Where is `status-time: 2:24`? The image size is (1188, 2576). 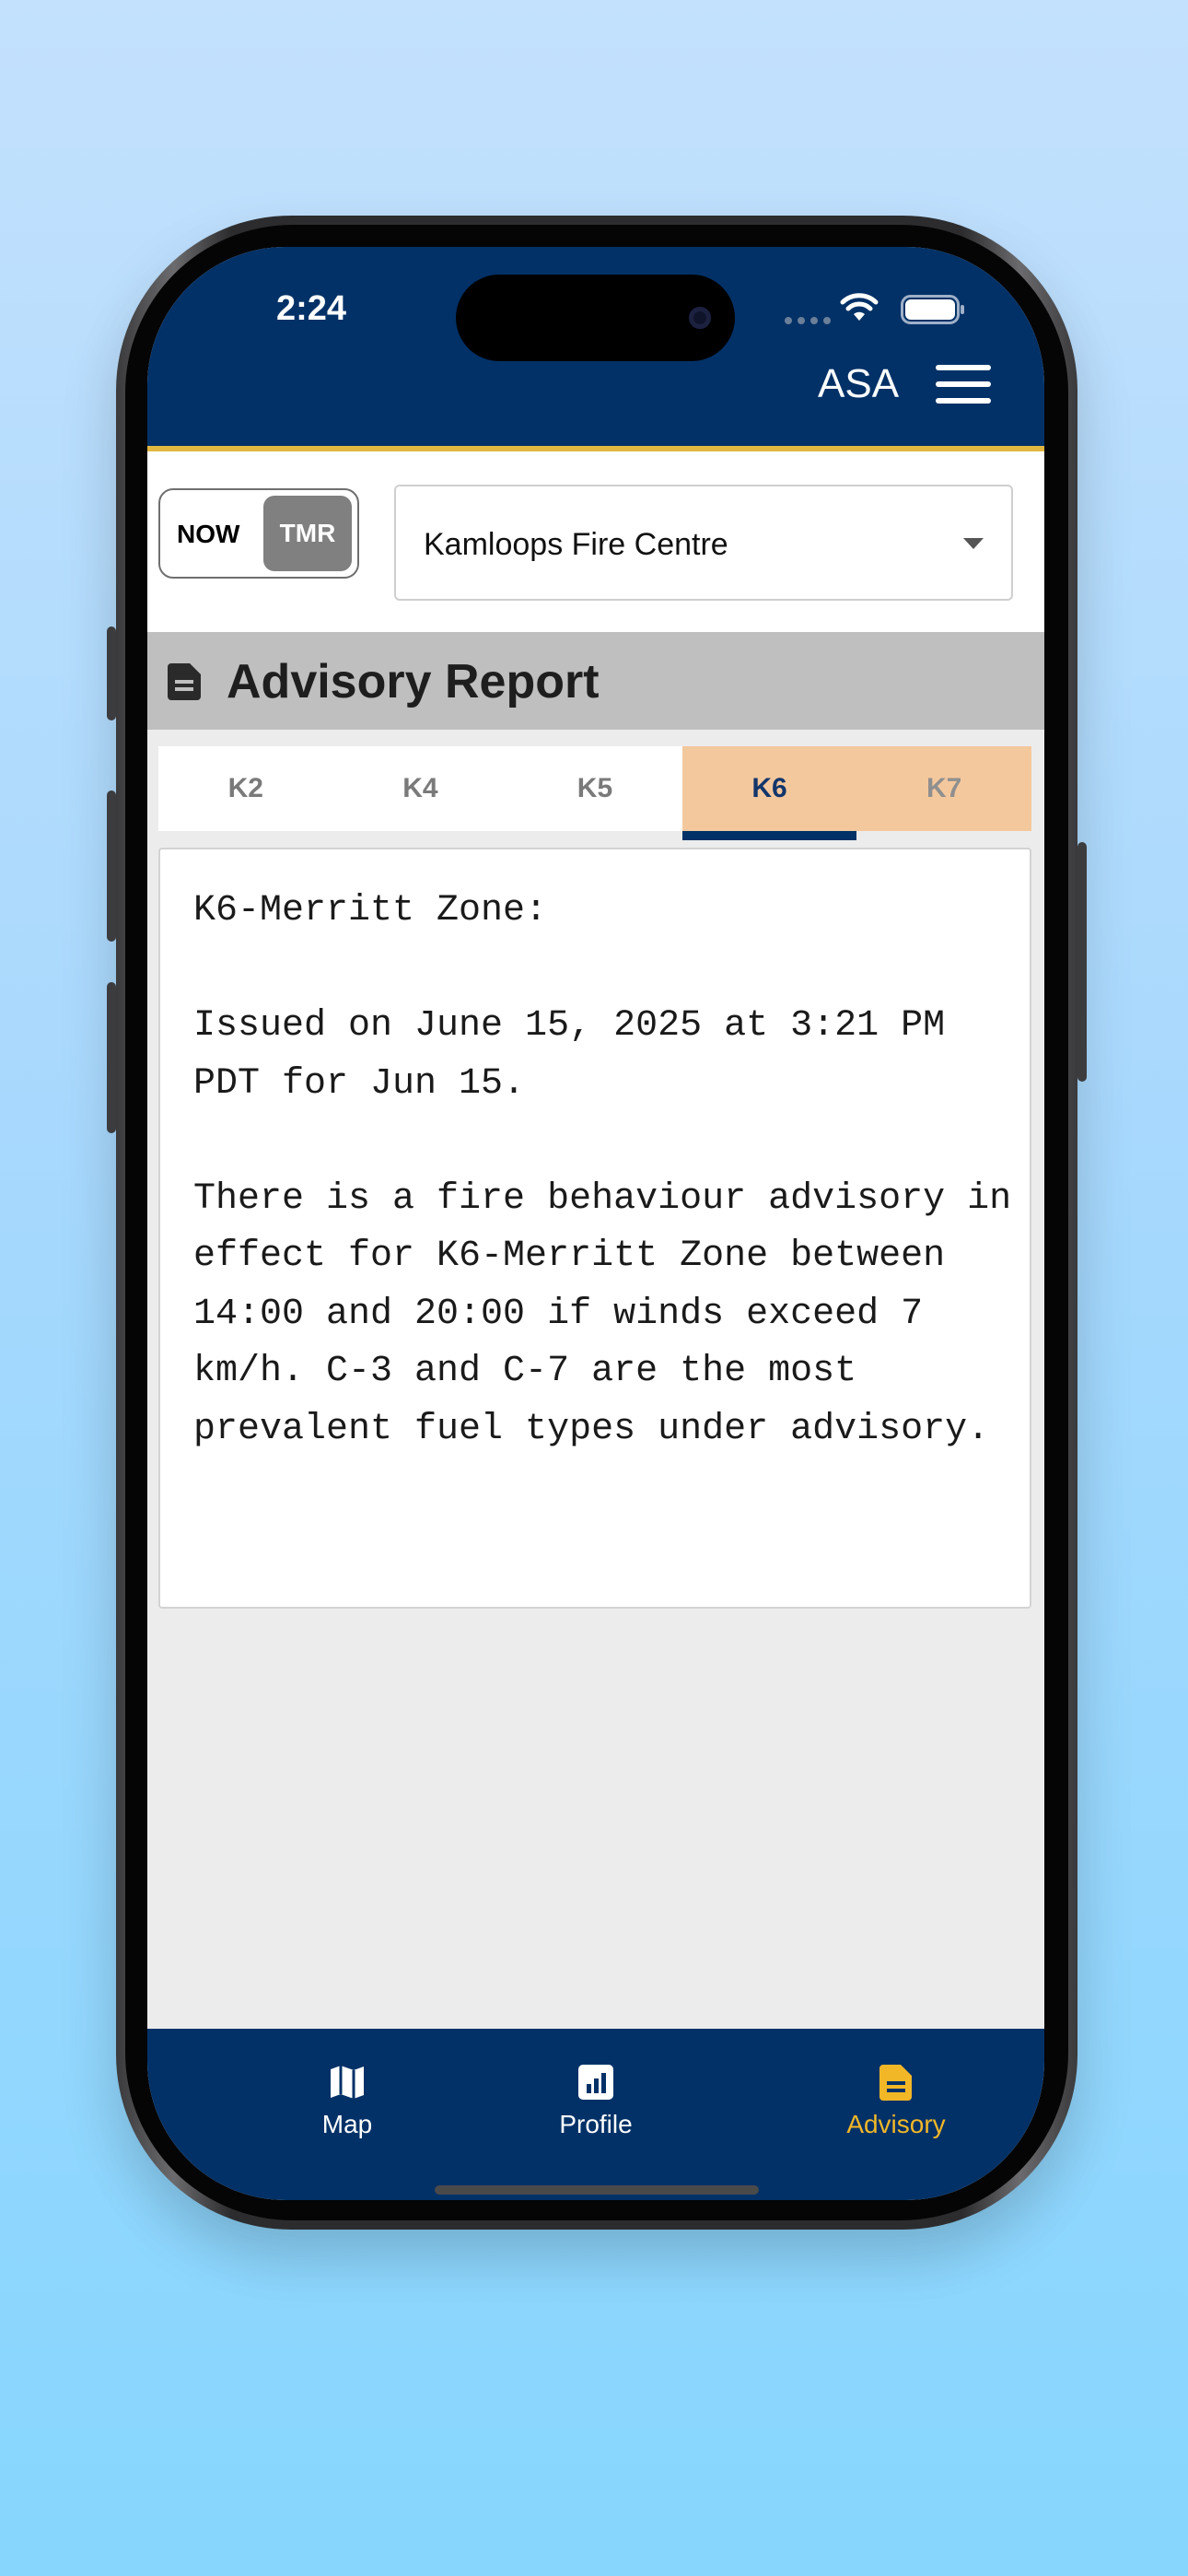 status-time: 2:24 is located at coordinates (311, 308).